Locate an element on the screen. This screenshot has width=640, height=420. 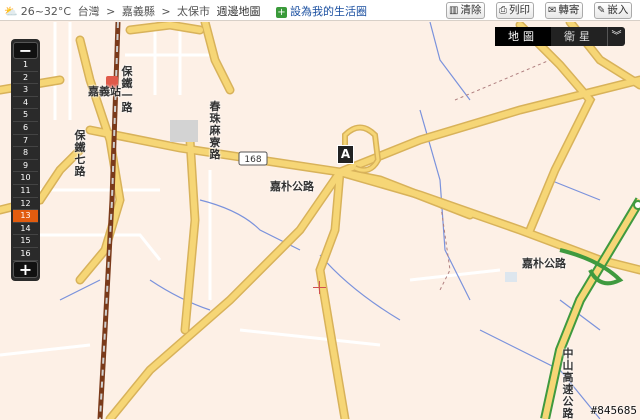
breadcrumb-chiayi-county: 嘉義縣 is located at coordinates (138, 11).